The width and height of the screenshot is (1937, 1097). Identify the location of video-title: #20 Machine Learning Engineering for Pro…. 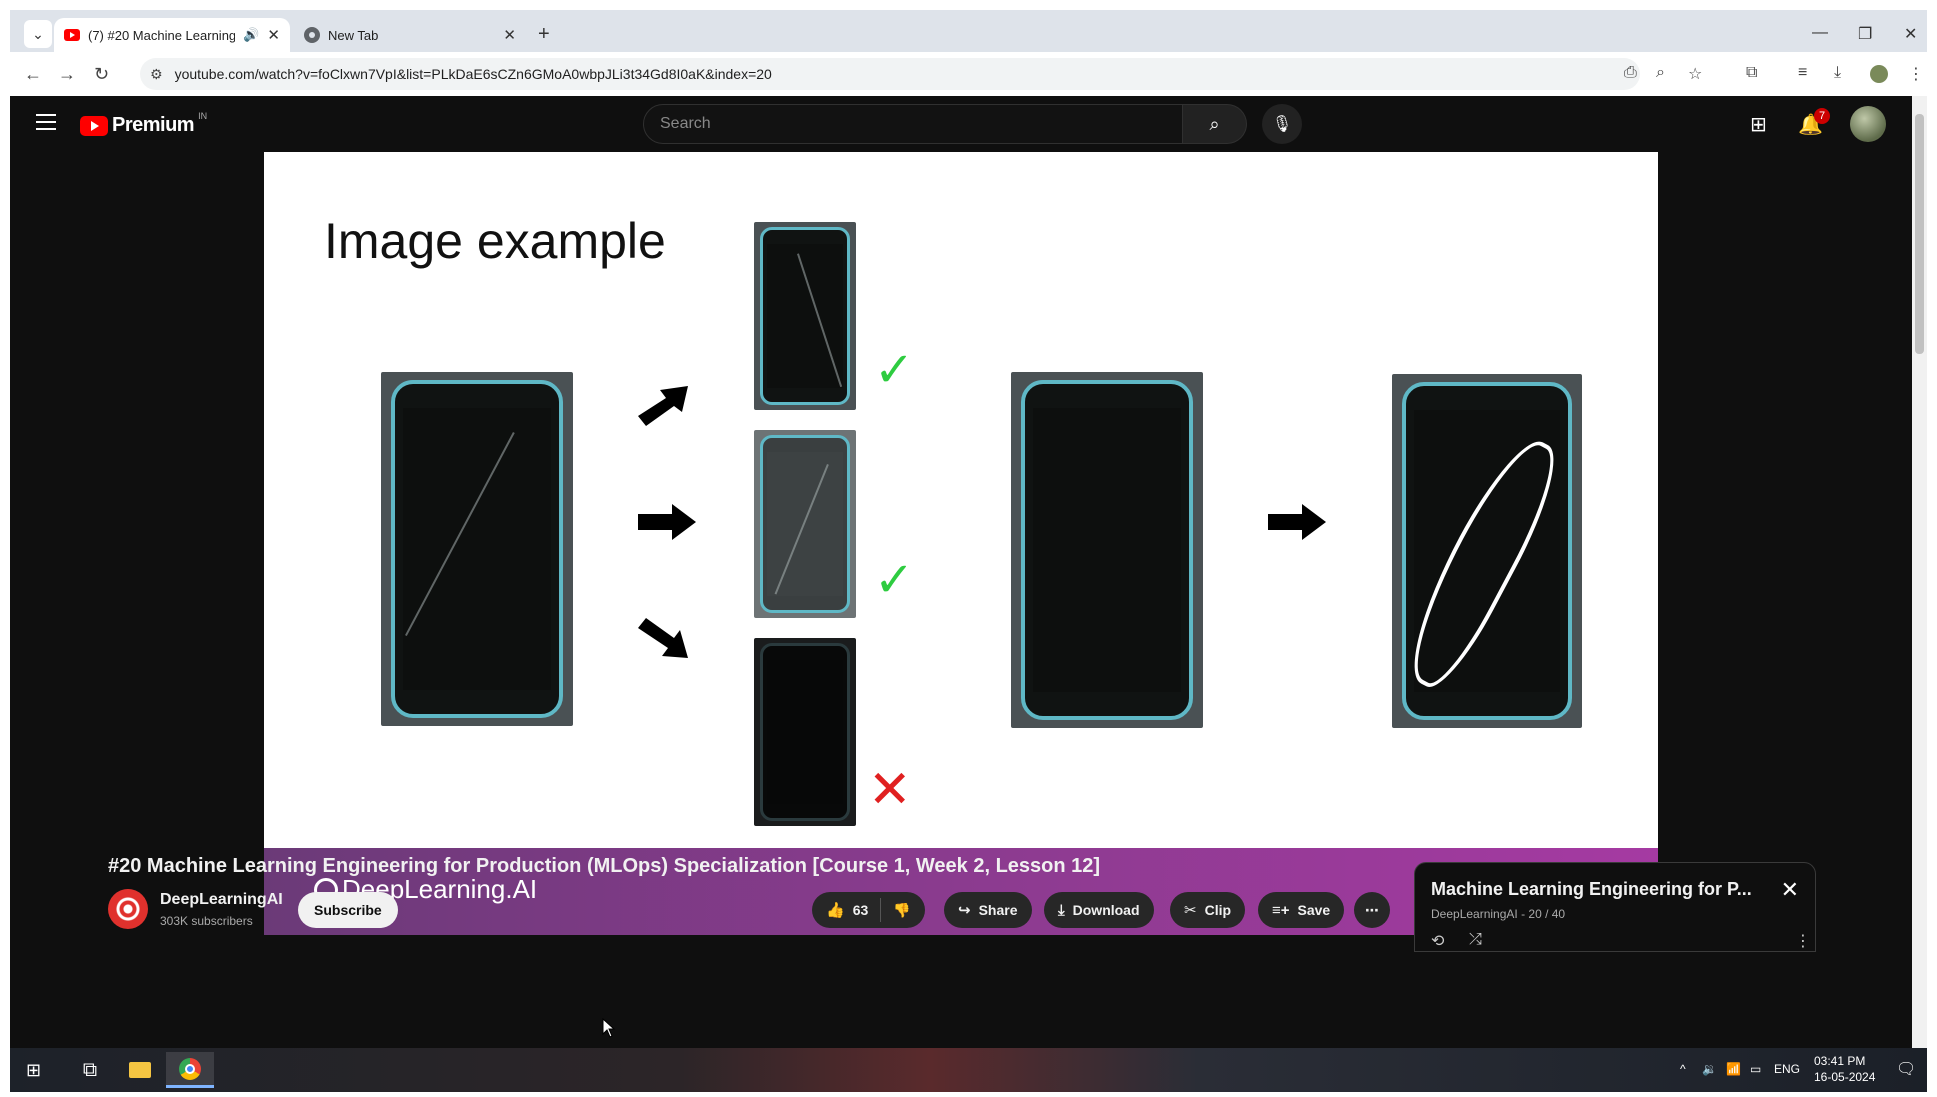
(604, 866).